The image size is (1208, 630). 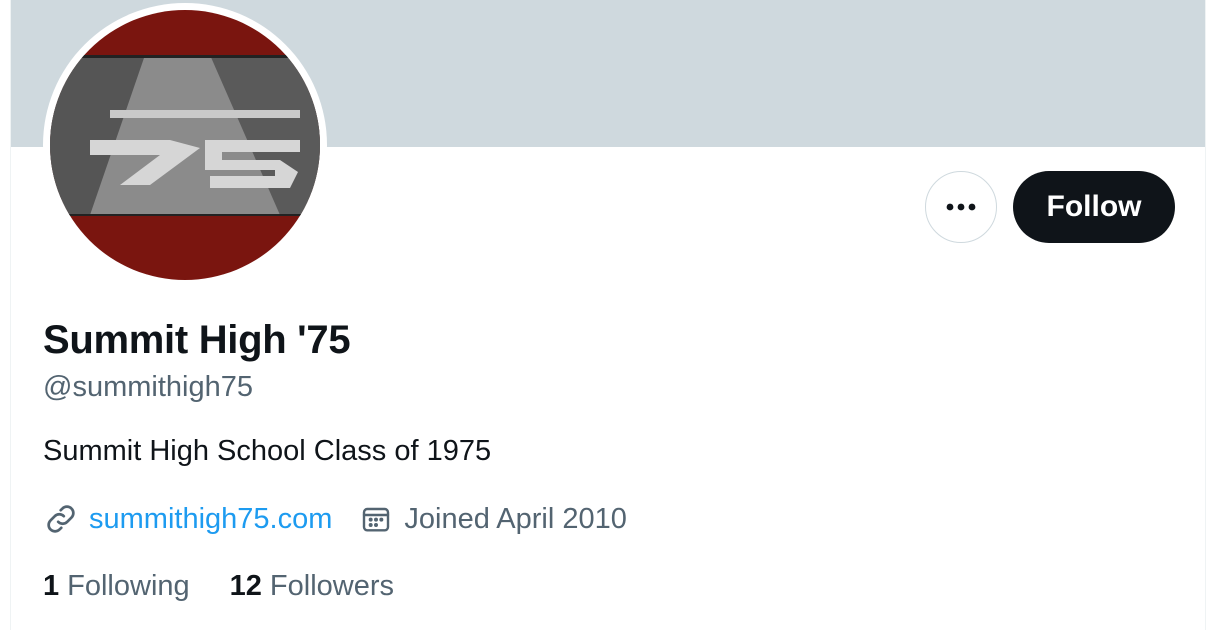 I want to click on profile-meta: summithigh75.com Joined April 2010, so click(x=335, y=519).